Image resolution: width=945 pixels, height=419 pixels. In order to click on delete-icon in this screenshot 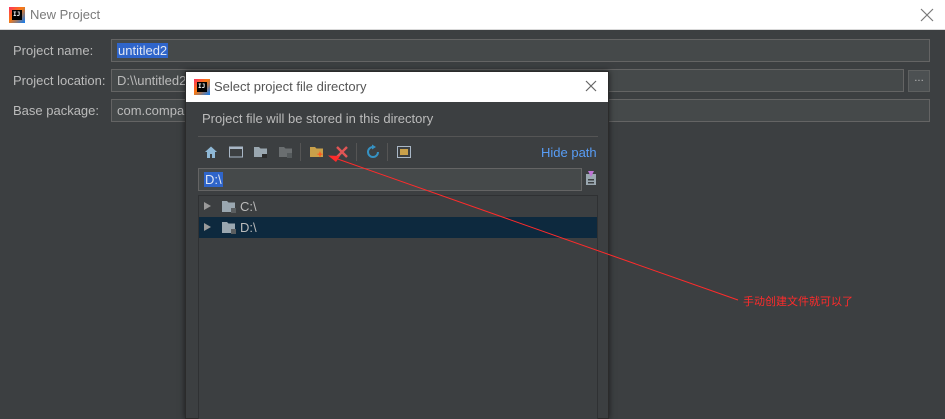, I will do `click(342, 152)`.